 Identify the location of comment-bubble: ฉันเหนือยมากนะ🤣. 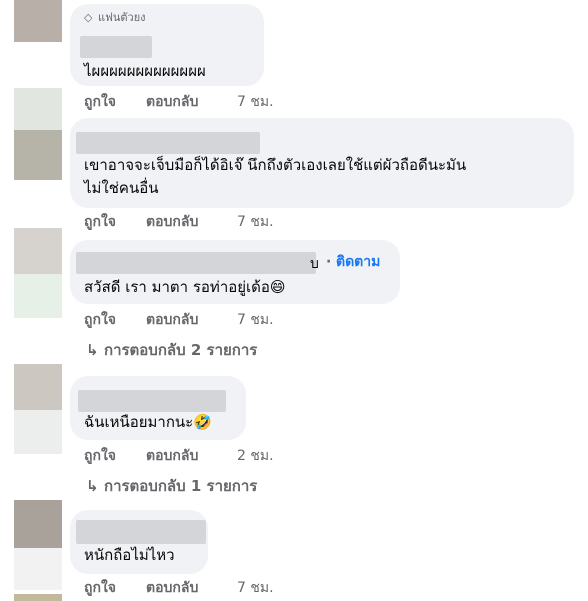
(158, 408).